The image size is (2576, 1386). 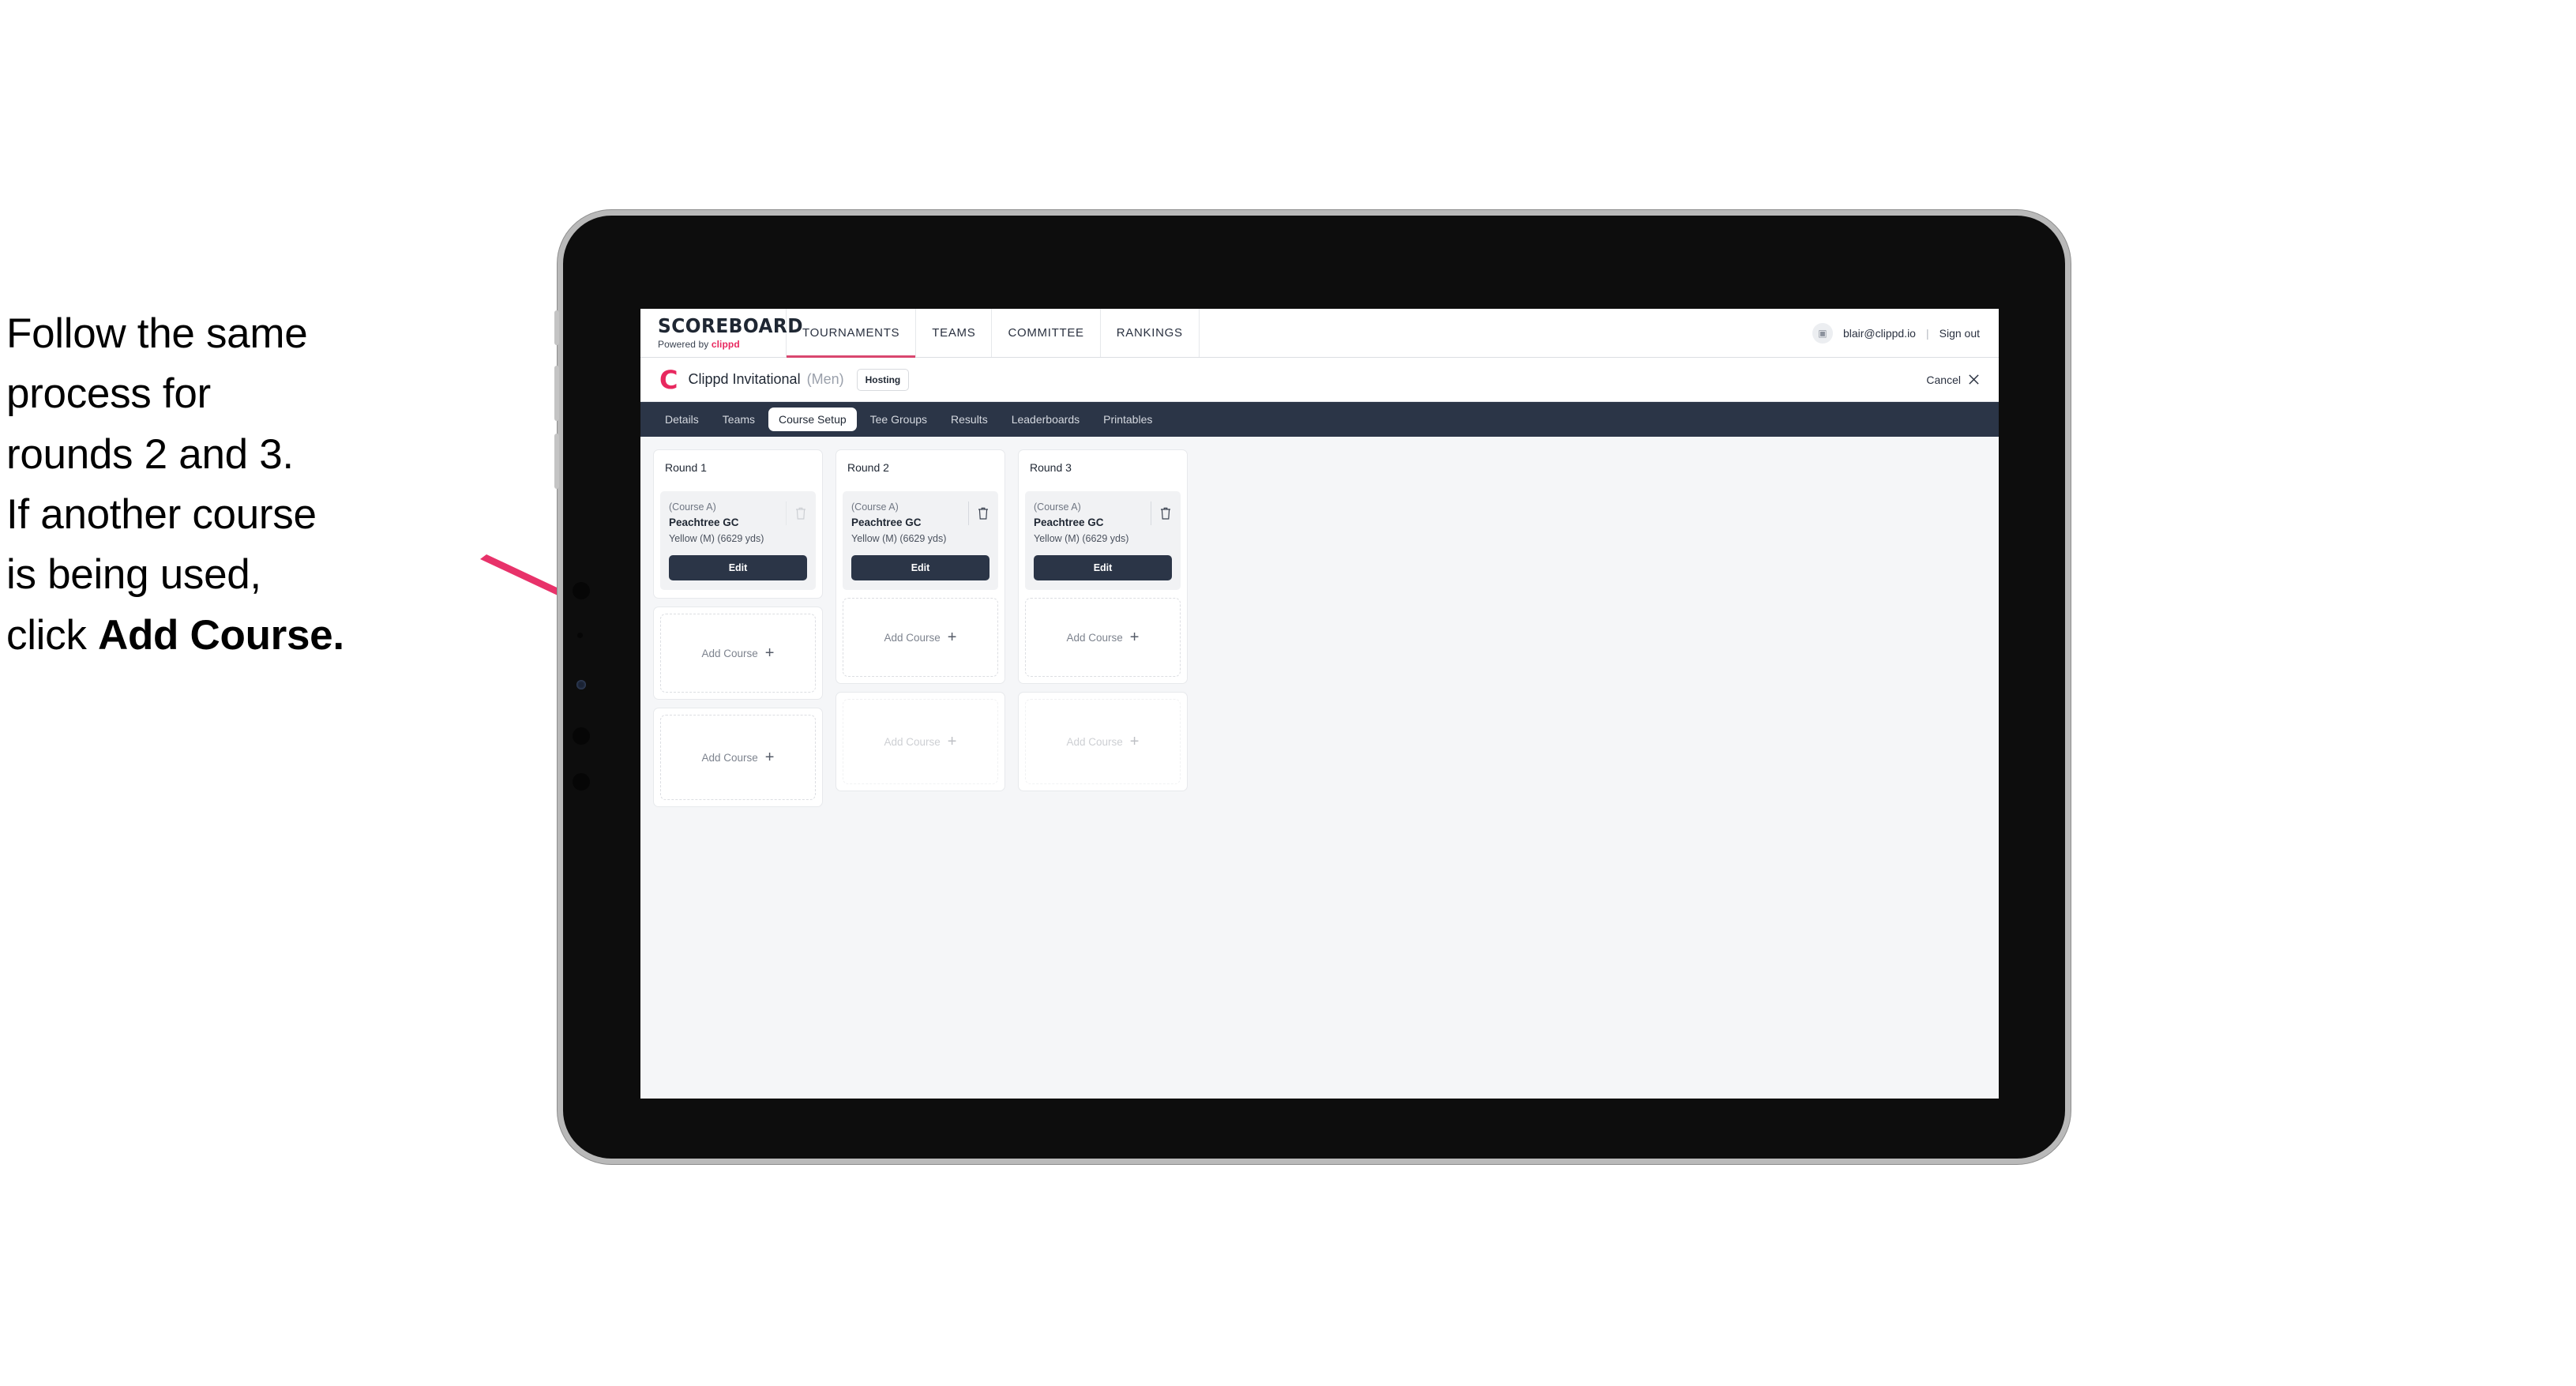 I want to click on caption-line-2: process for, so click(x=108, y=394).